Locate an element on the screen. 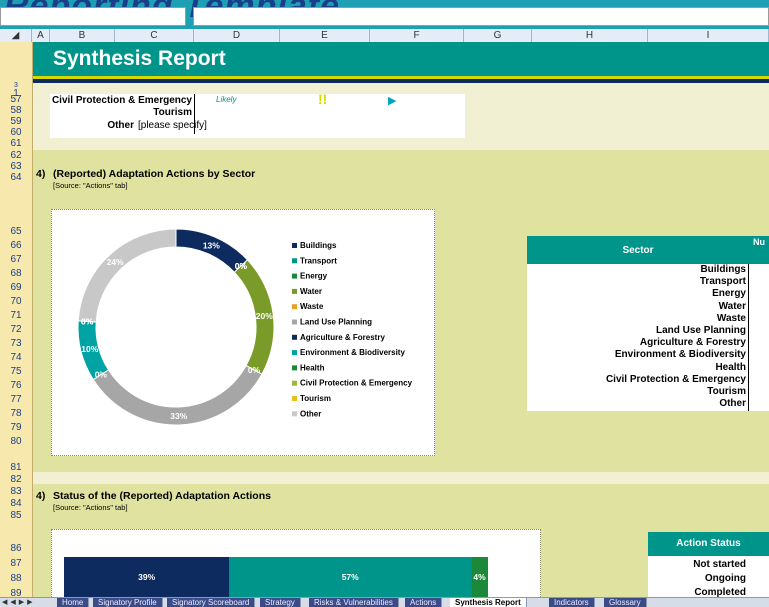 This screenshot has width=769, height=607. row-number: 84 is located at coordinates (16, 503).